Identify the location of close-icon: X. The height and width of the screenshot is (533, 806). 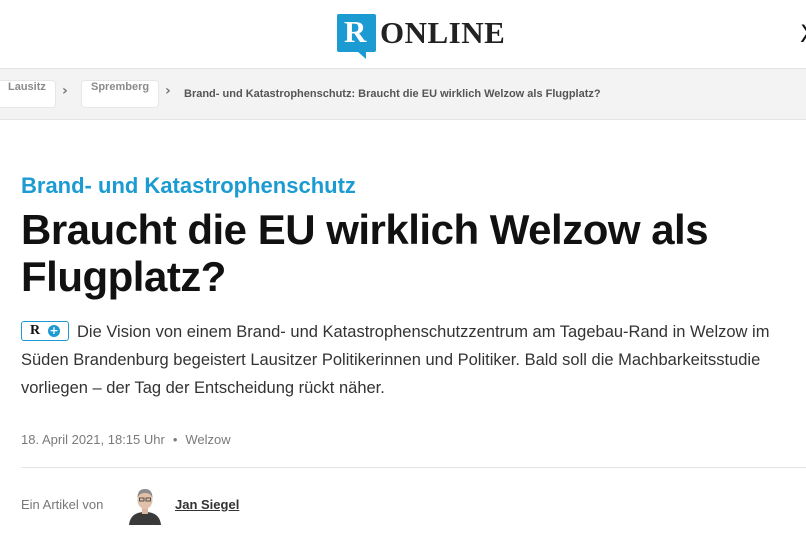
(803, 34).